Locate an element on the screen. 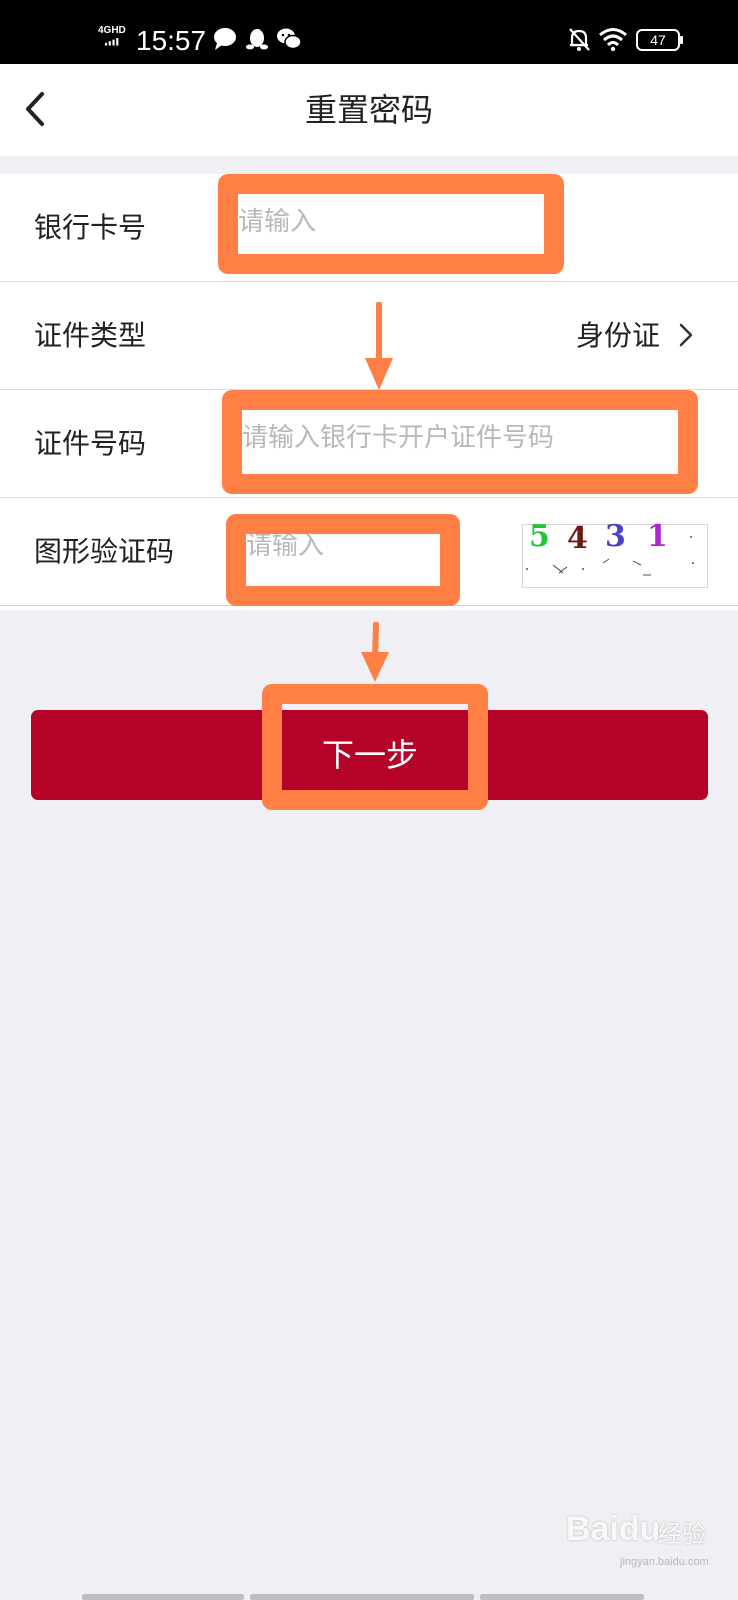 The image size is (738, 1600). network-type: 4GHD is located at coordinates (112, 30).